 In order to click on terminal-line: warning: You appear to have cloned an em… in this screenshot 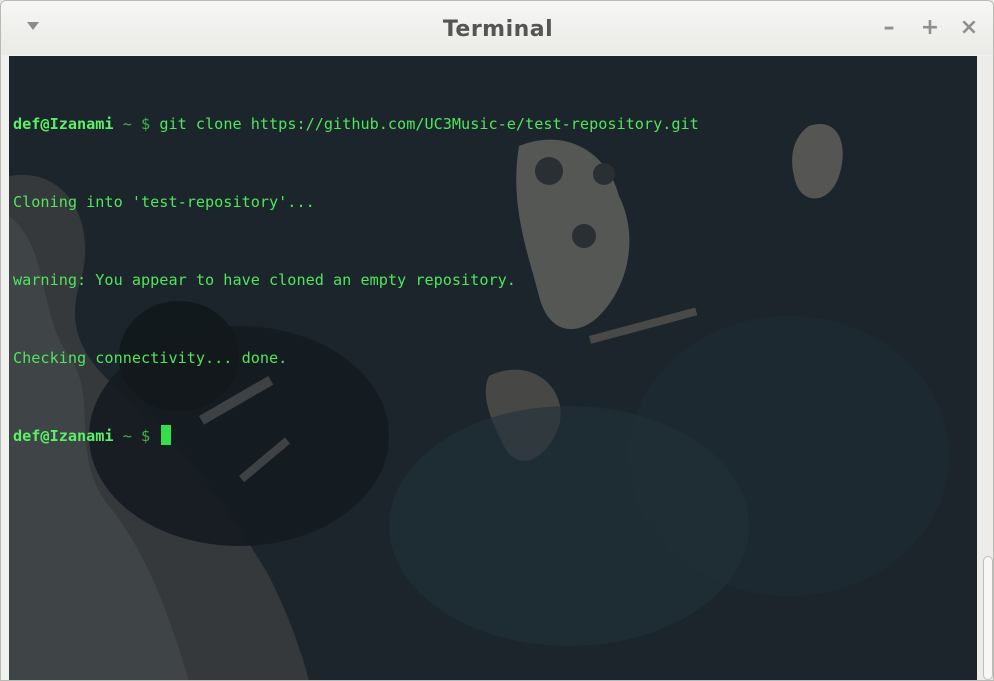, I will do `click(356, 280)`.